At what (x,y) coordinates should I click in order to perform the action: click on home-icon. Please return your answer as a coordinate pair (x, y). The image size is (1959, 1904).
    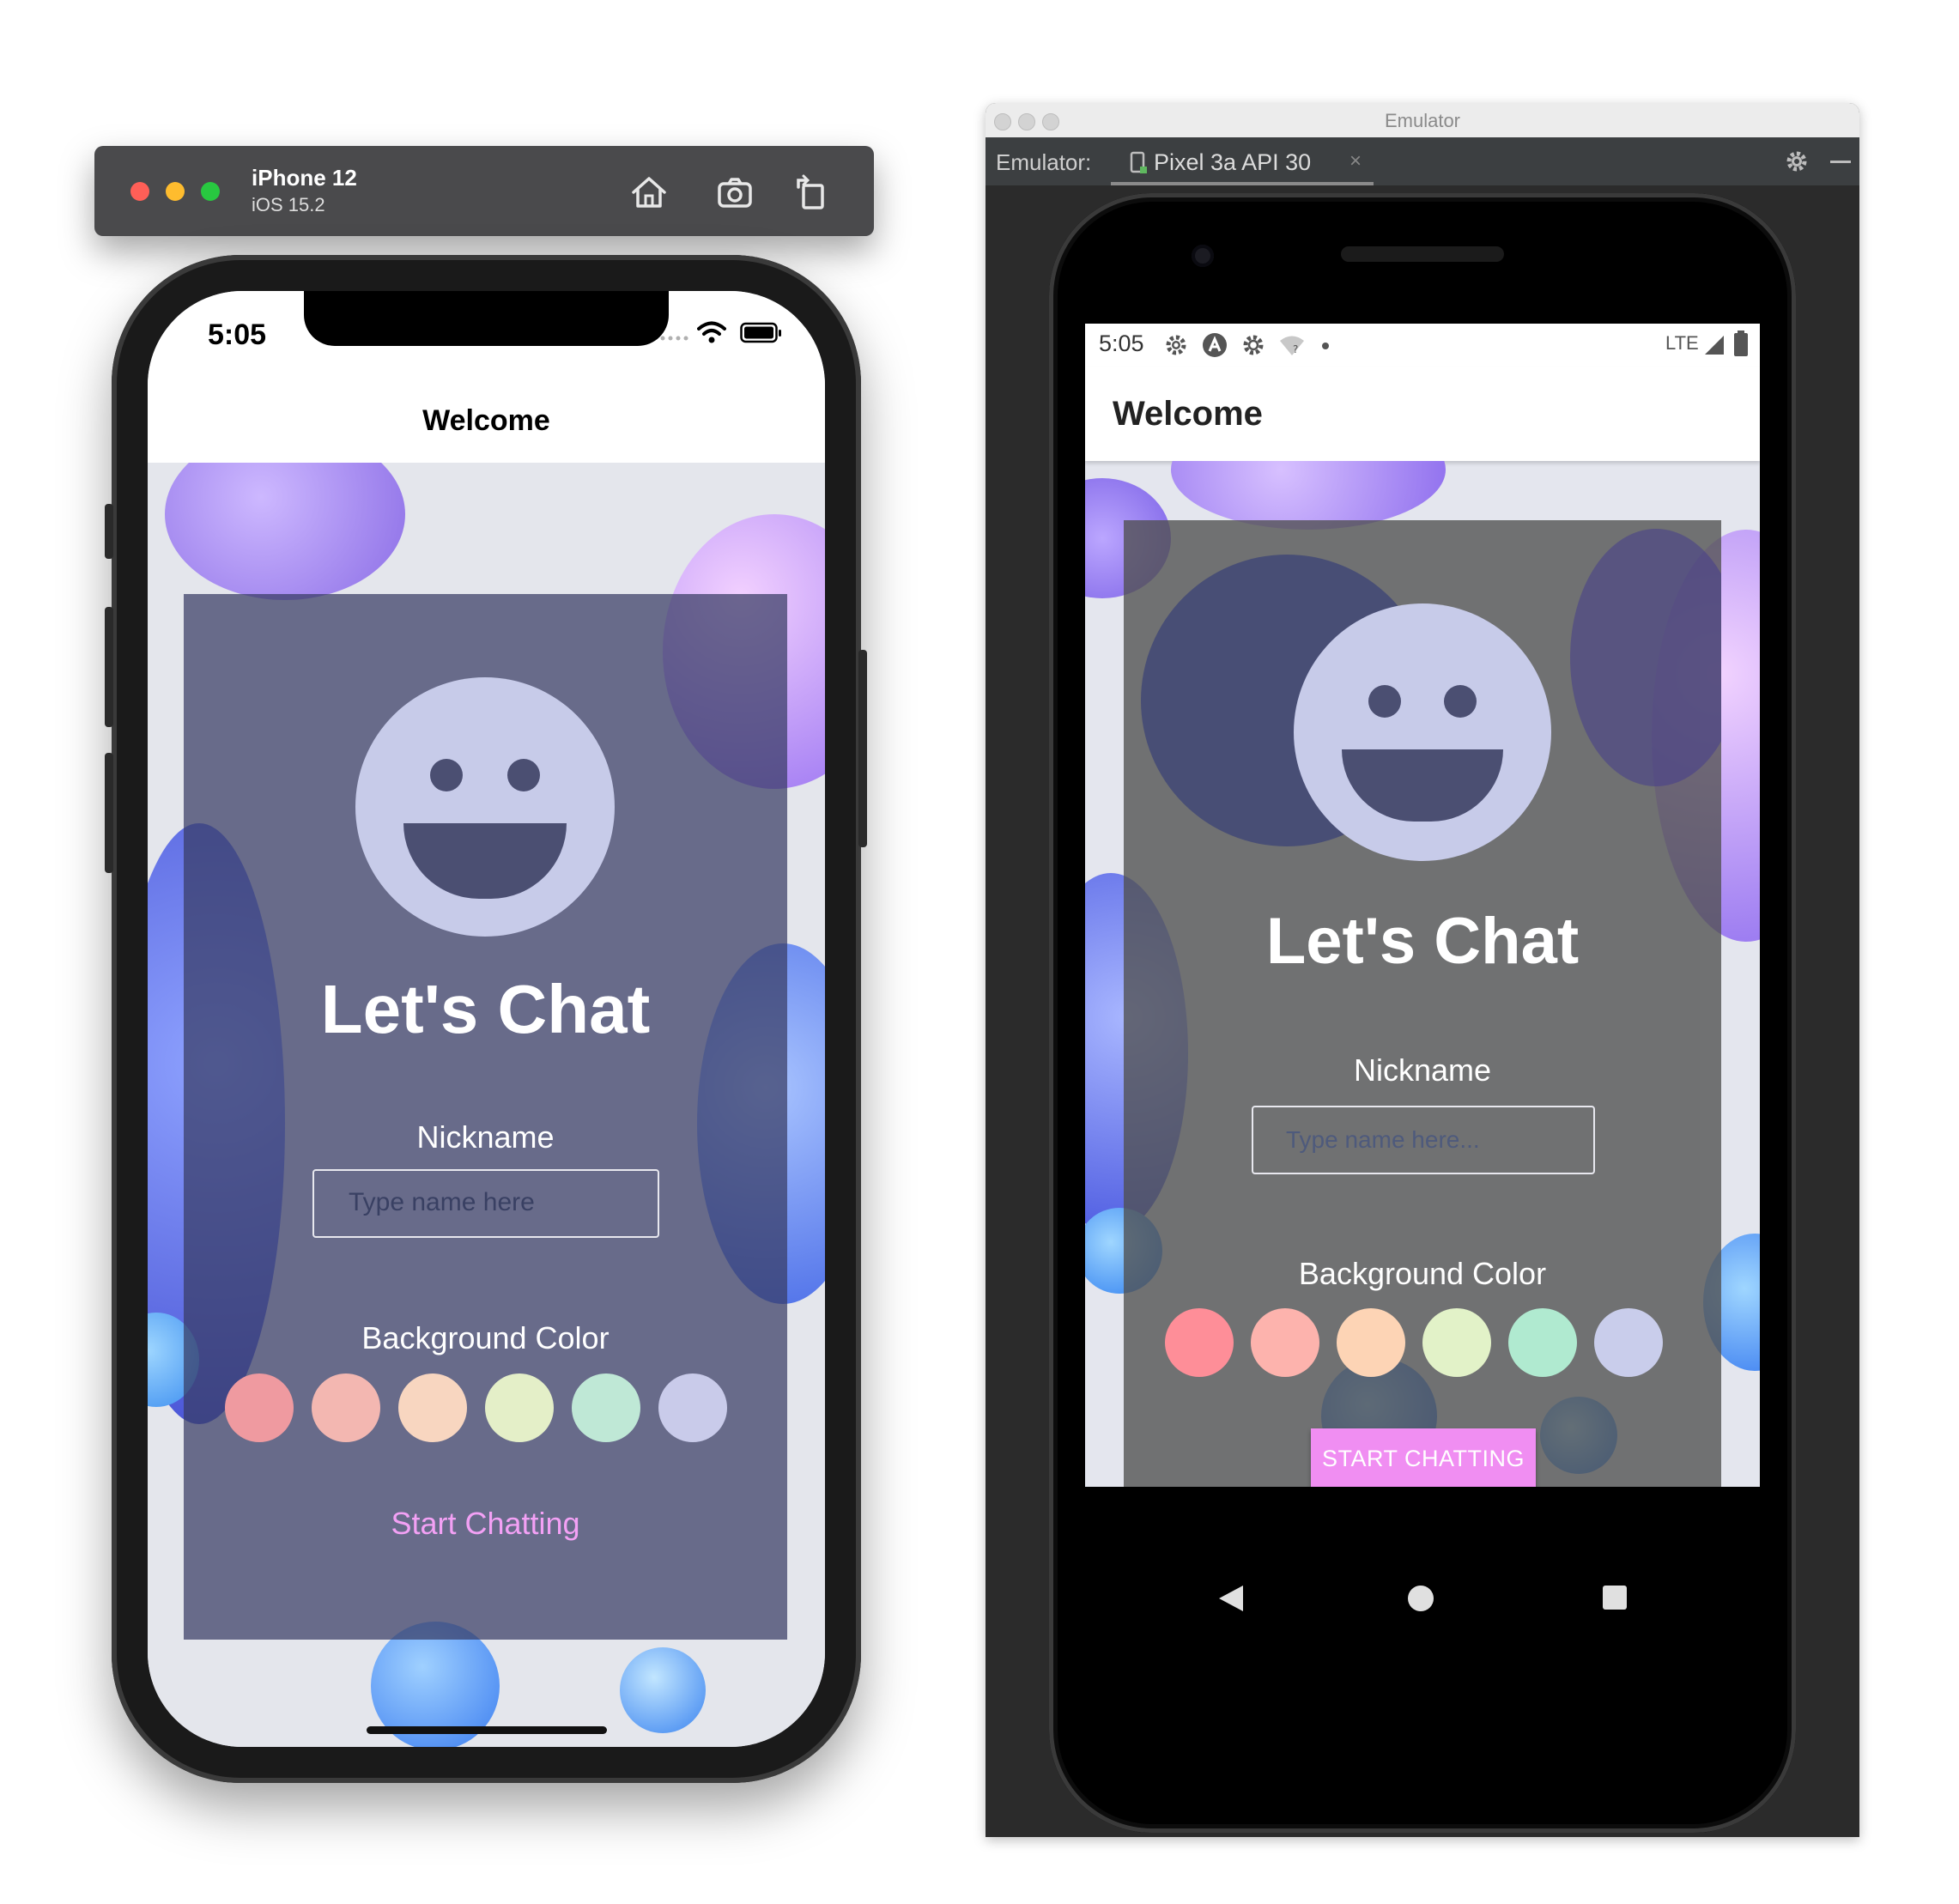
    Looking at the image, I should click on (649, 192).